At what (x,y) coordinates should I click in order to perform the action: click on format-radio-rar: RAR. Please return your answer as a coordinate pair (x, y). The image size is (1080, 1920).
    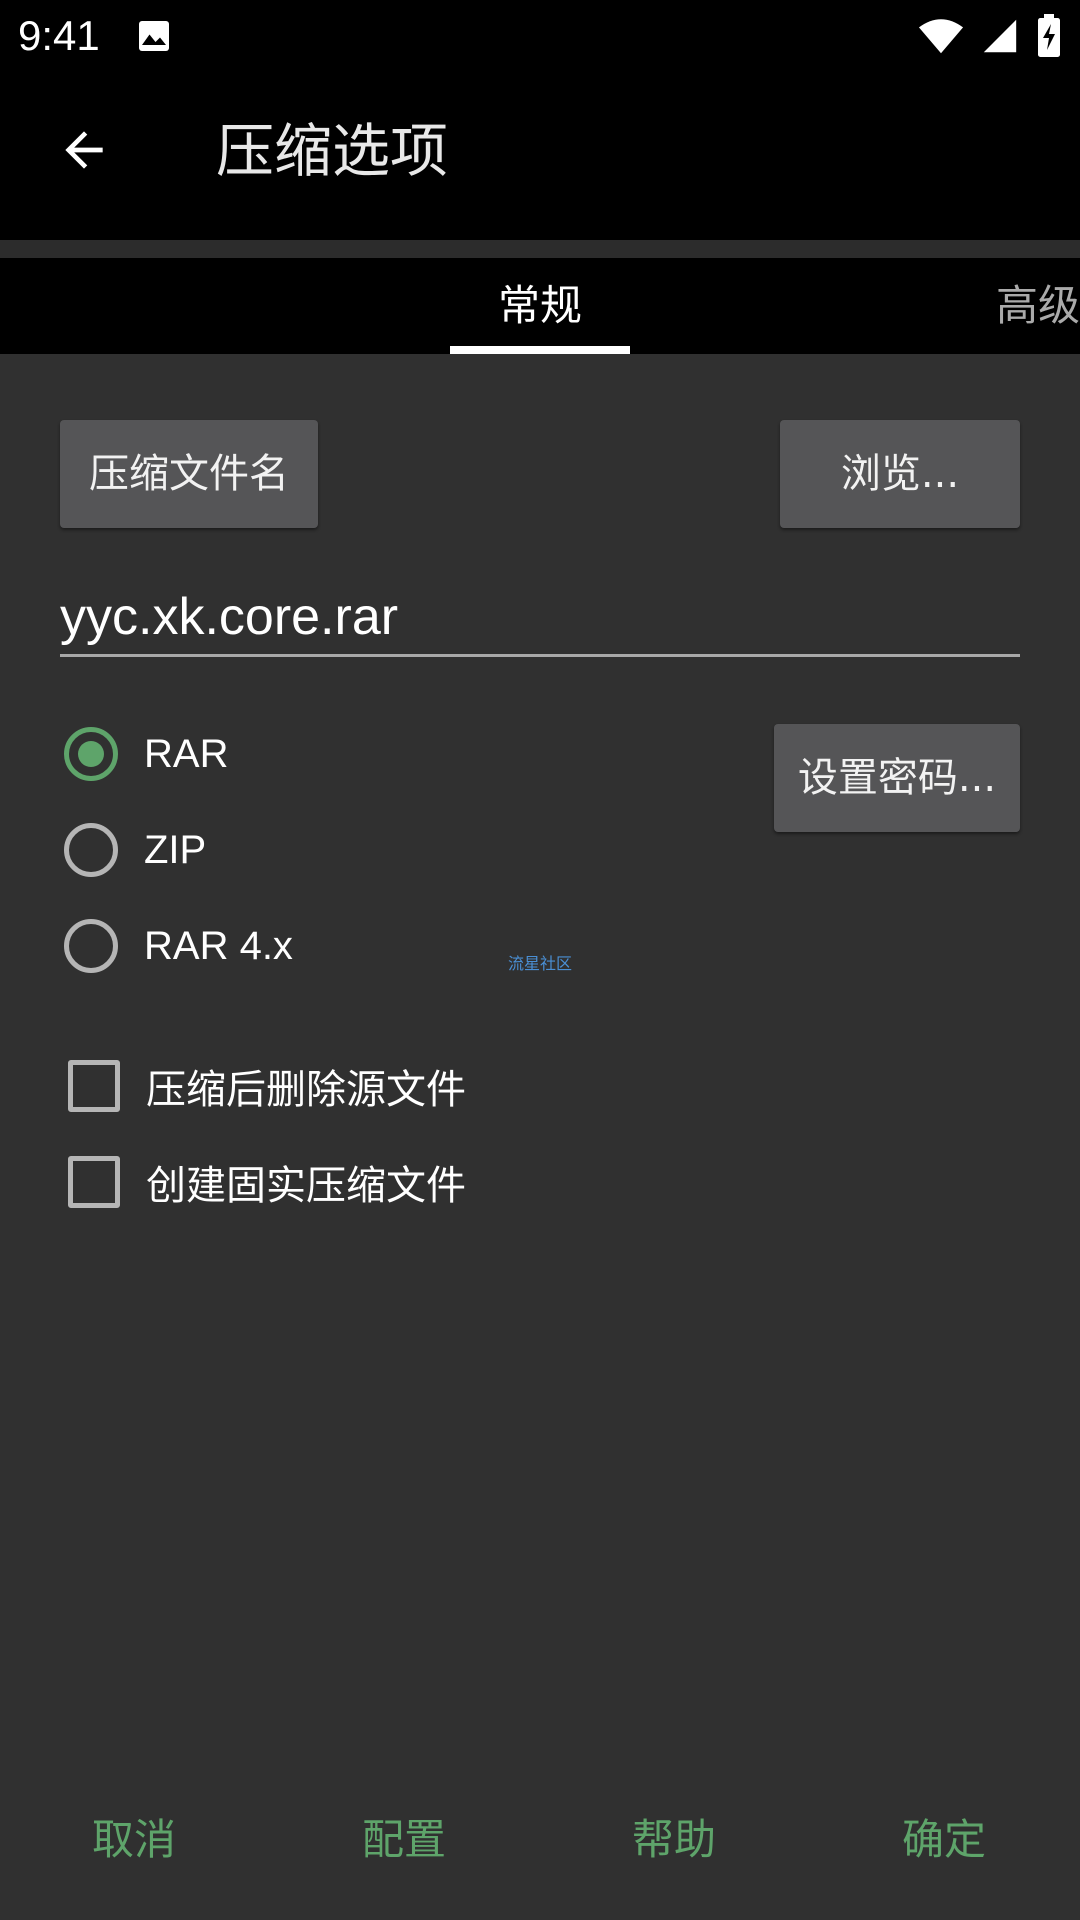
    Looking at the image, I should click on (146, 754).